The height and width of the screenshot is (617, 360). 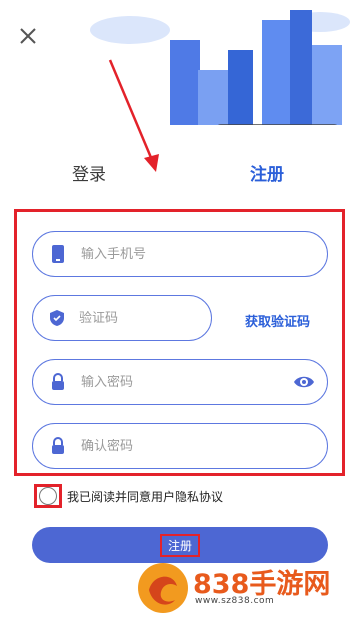 What do you see at coordinates (163, 588) in the screenshot?
I see `dragon-logo-icon` at bounding box center [163, 588].